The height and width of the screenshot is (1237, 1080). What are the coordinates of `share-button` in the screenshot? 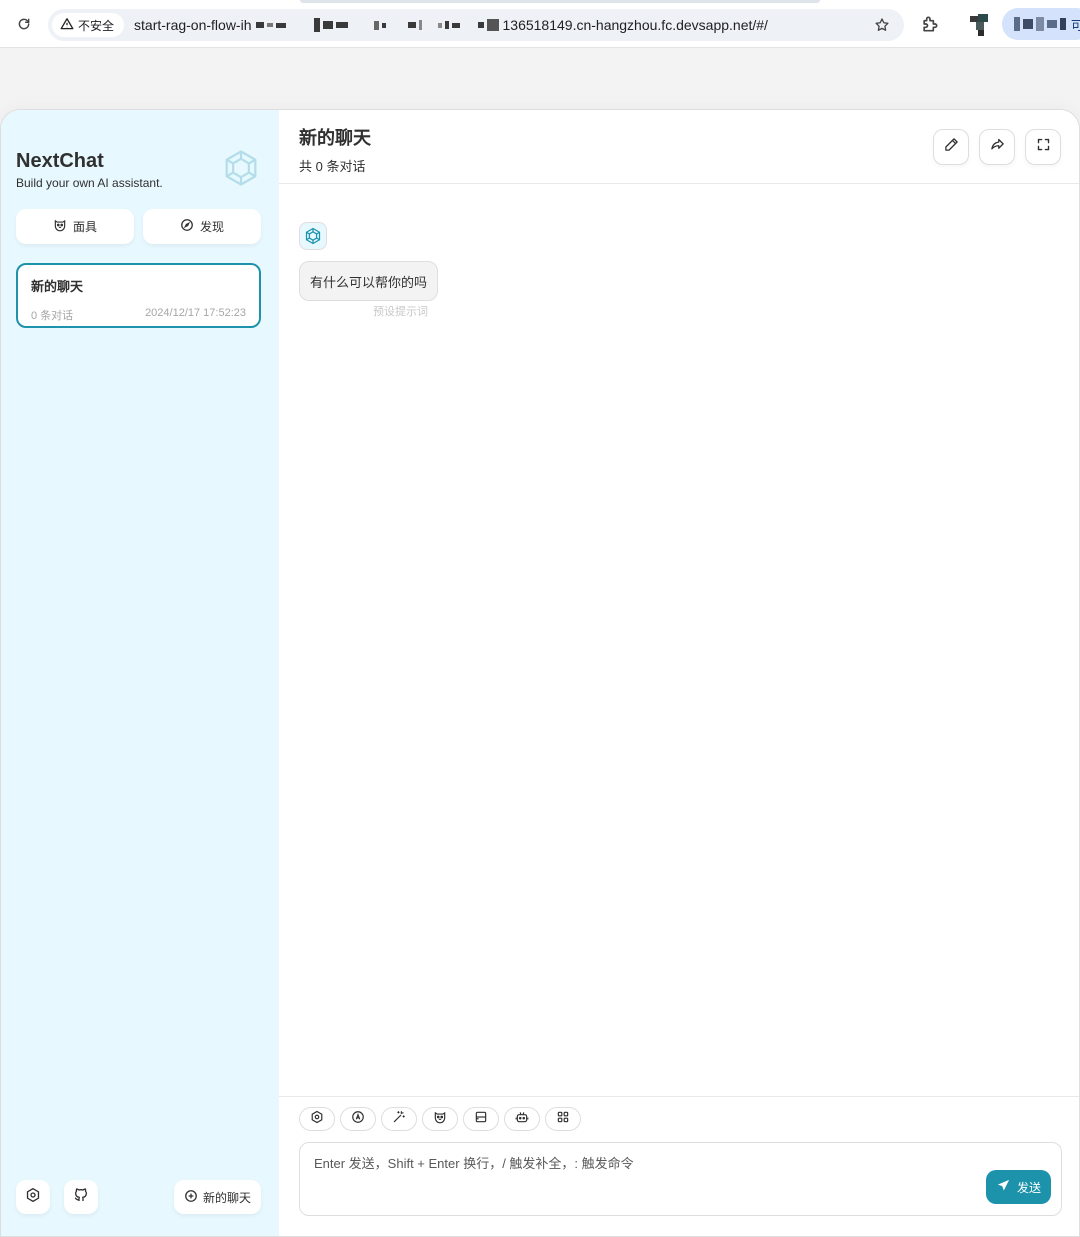 It's located at (997, 147).